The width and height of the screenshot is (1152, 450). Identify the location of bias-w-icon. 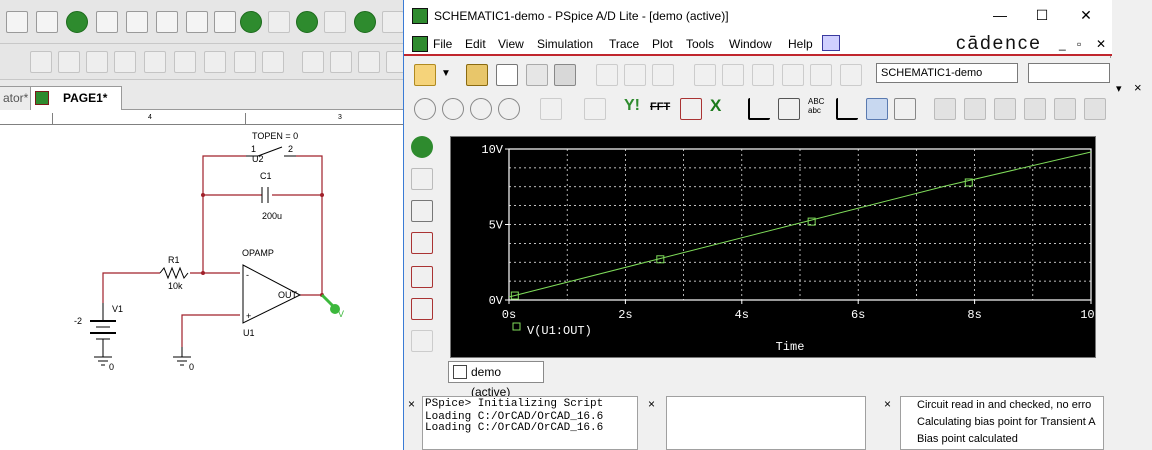
(365, 22).